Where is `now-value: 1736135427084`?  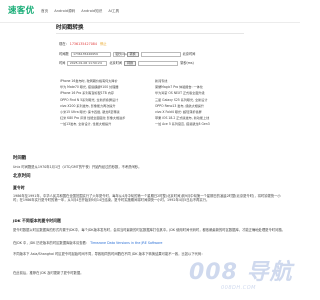 now-value: 1736135427084 is located at coordinates (83, 44).